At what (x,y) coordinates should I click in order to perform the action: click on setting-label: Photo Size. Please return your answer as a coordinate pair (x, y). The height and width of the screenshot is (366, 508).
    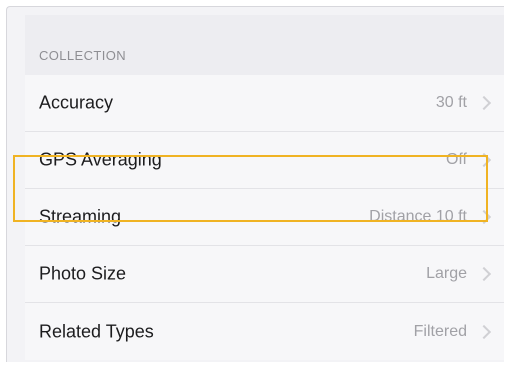
    Looking at the image, I should click on (83, 273).